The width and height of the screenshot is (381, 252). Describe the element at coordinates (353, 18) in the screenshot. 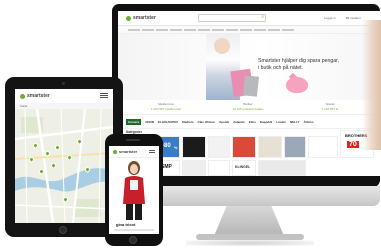

I see `signup-link: Bli medlem` at that location.